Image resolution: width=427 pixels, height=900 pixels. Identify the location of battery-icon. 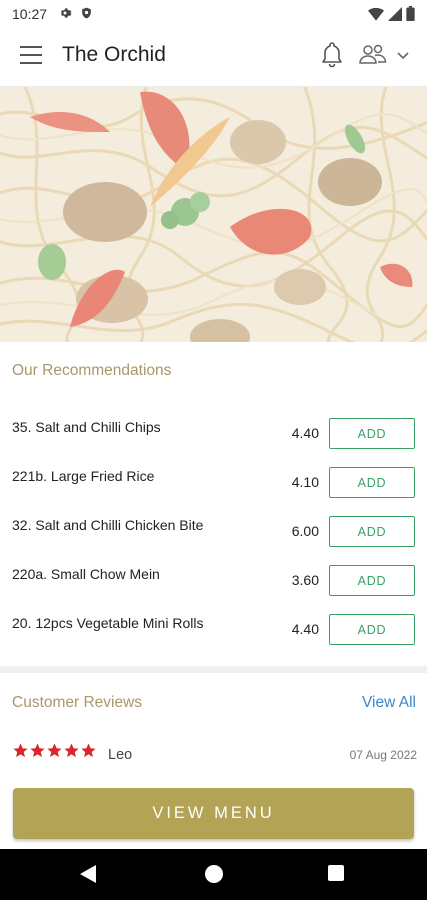
(410, 13).